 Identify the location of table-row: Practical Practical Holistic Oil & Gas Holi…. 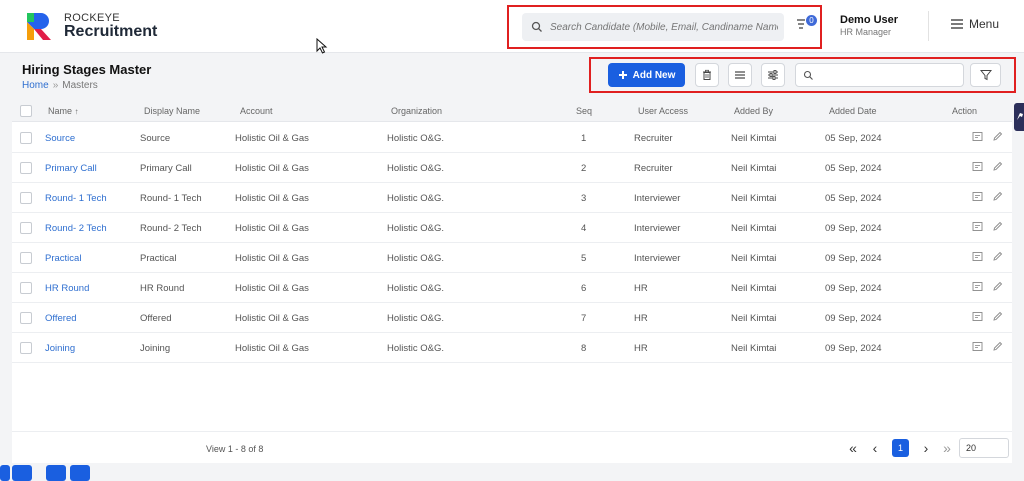
(512, 258).